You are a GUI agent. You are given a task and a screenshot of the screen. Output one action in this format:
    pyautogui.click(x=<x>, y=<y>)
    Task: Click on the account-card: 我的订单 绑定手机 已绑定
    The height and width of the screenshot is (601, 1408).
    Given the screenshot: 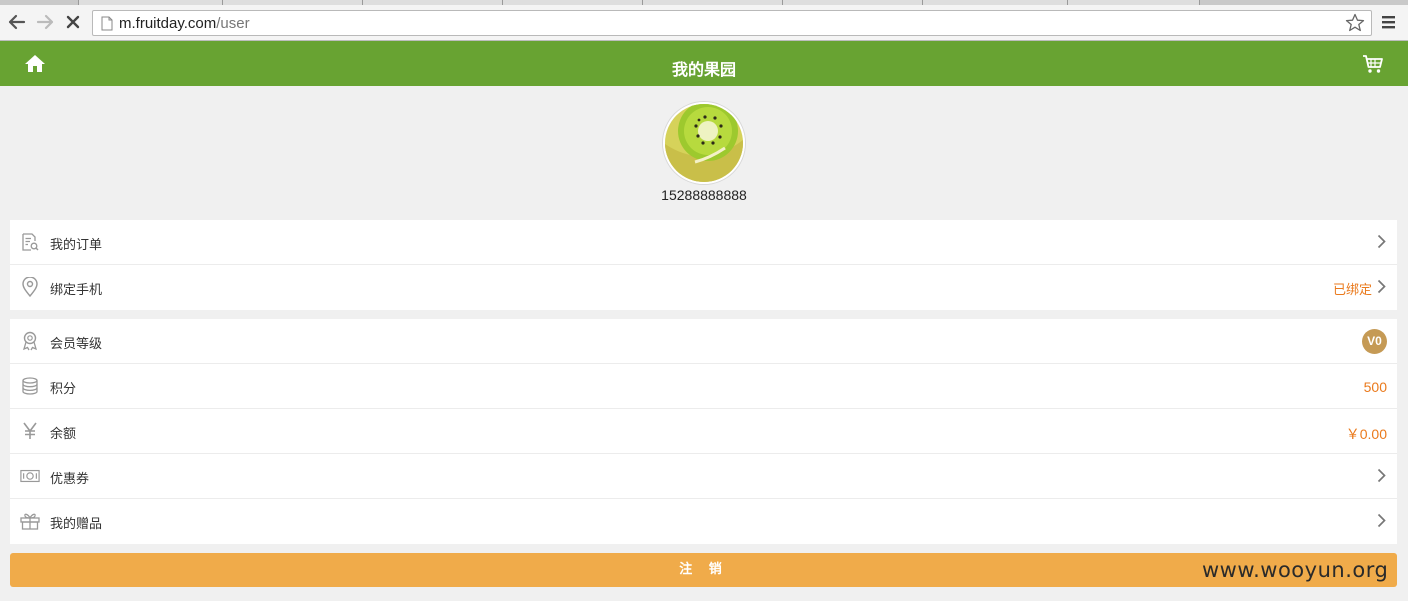 What is the action you would take?
    pyautogui.click(x=703, y=265)
    